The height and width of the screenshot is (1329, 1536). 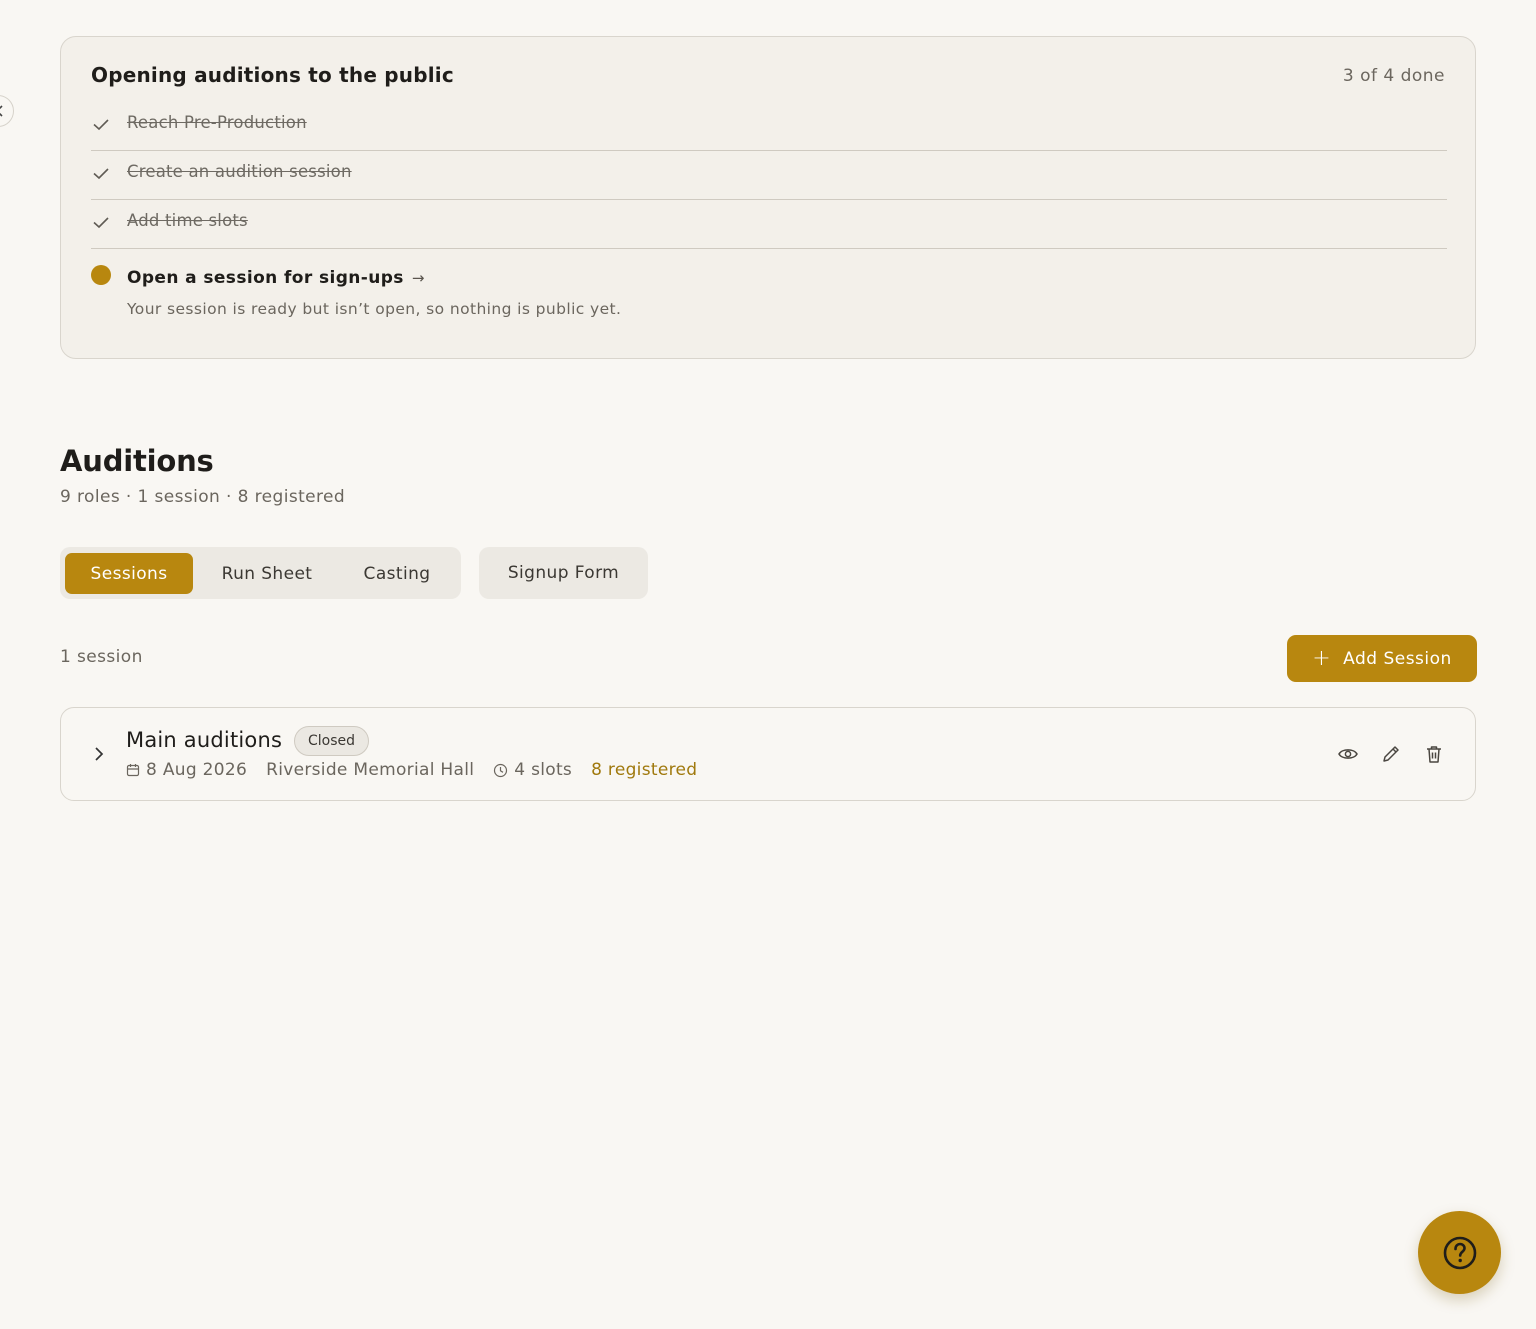 I want to click on session-slots-text: 4 slots, so click(x=543, y=770).